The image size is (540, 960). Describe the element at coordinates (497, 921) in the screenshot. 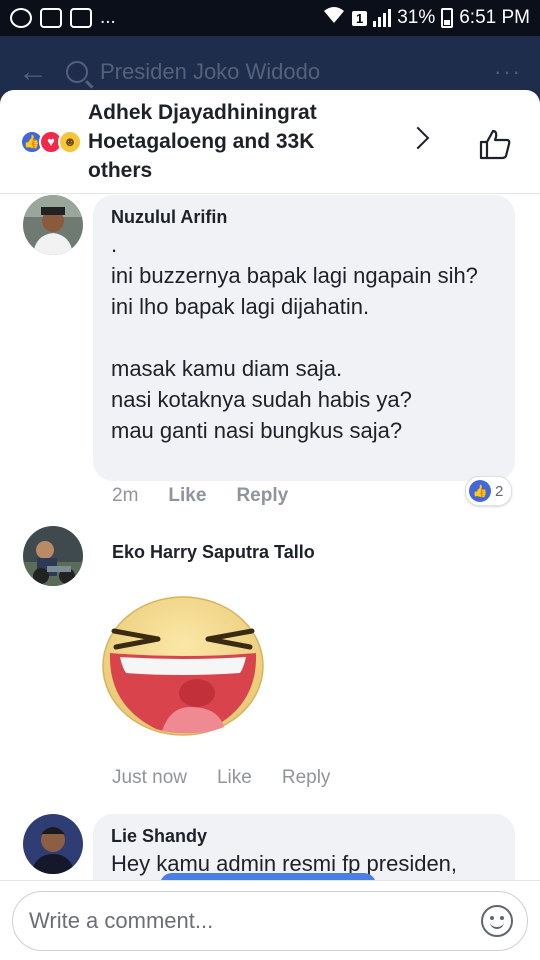

I see `emoji-icon` at that location.